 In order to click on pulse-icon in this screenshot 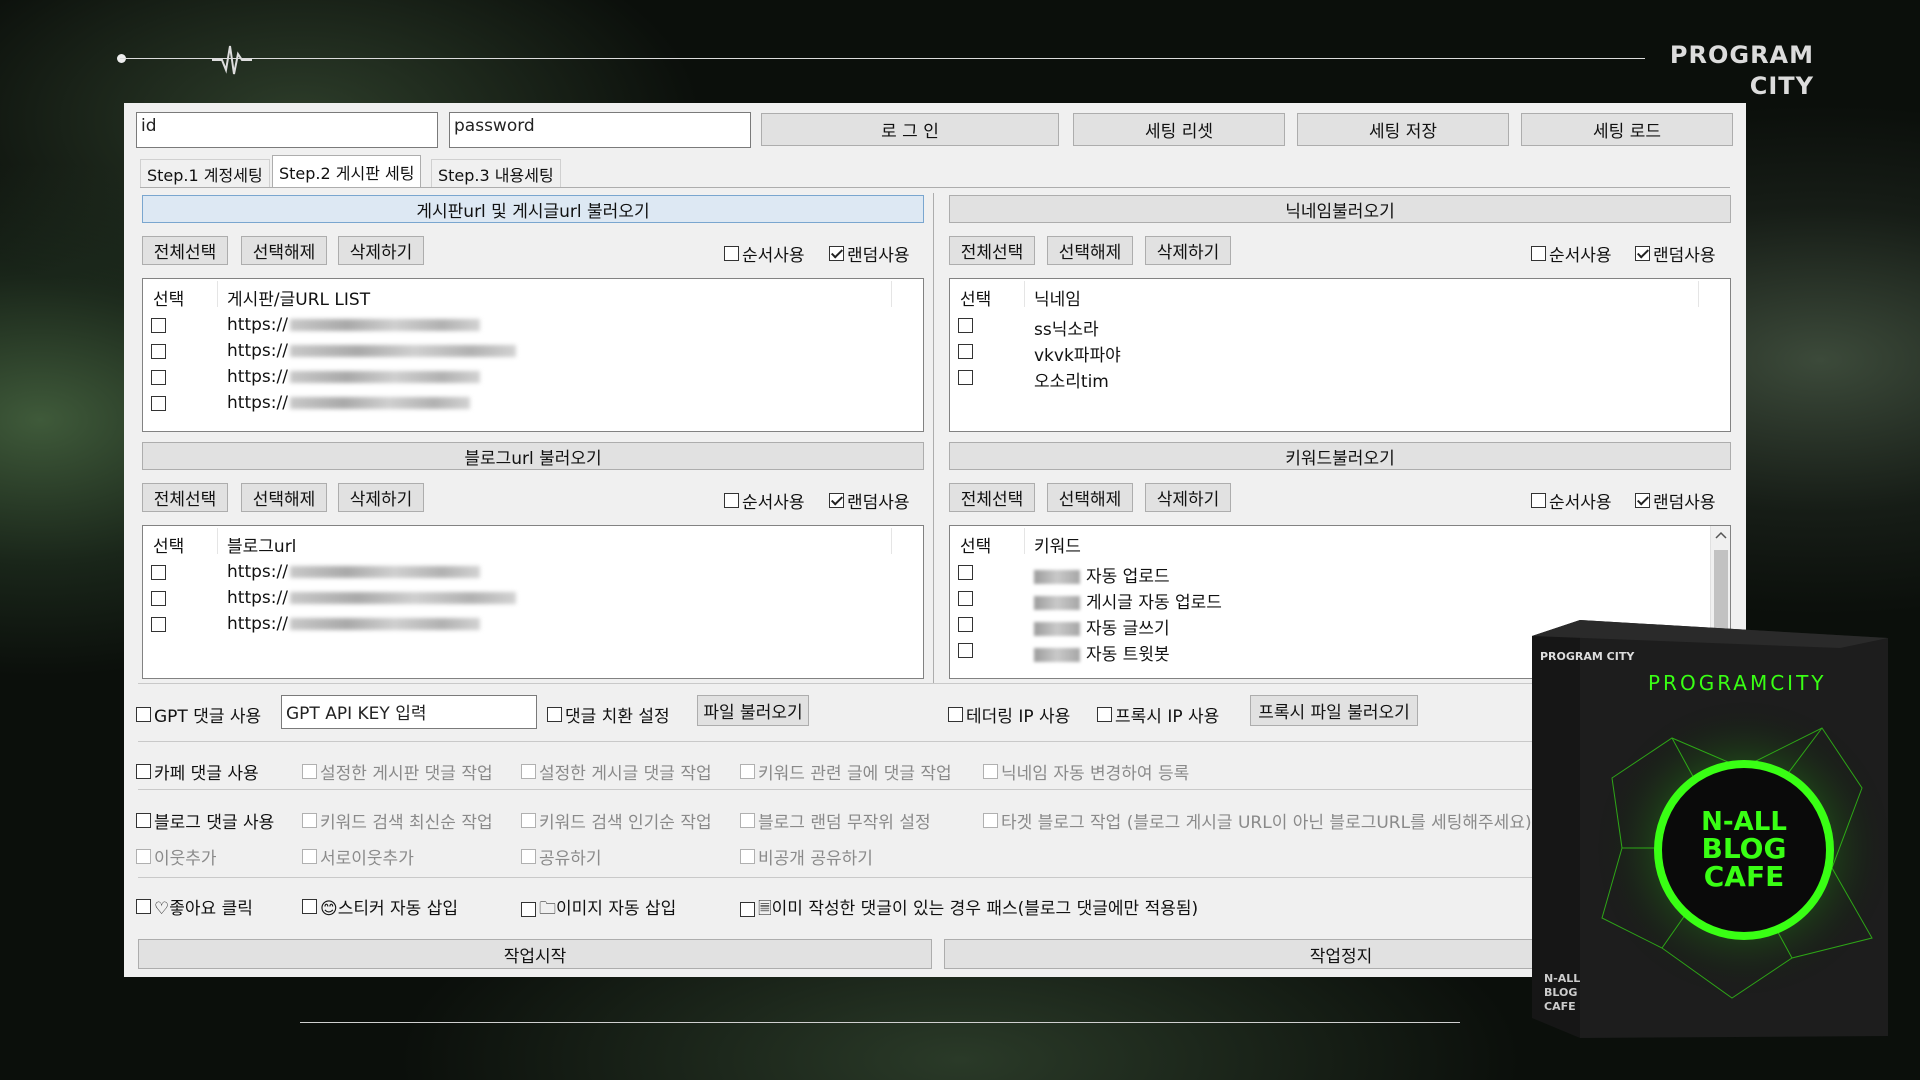, I will do `click(232, 60)`.